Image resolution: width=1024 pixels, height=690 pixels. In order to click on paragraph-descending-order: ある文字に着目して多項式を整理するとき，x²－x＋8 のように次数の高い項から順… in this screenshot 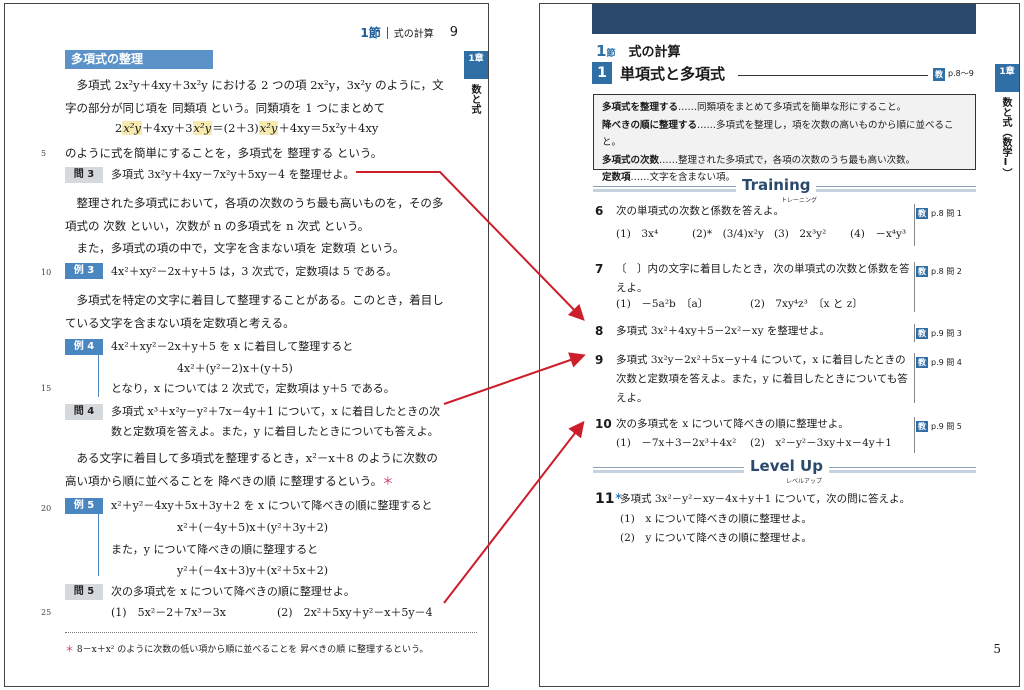, I will do `click(255, 470)`.